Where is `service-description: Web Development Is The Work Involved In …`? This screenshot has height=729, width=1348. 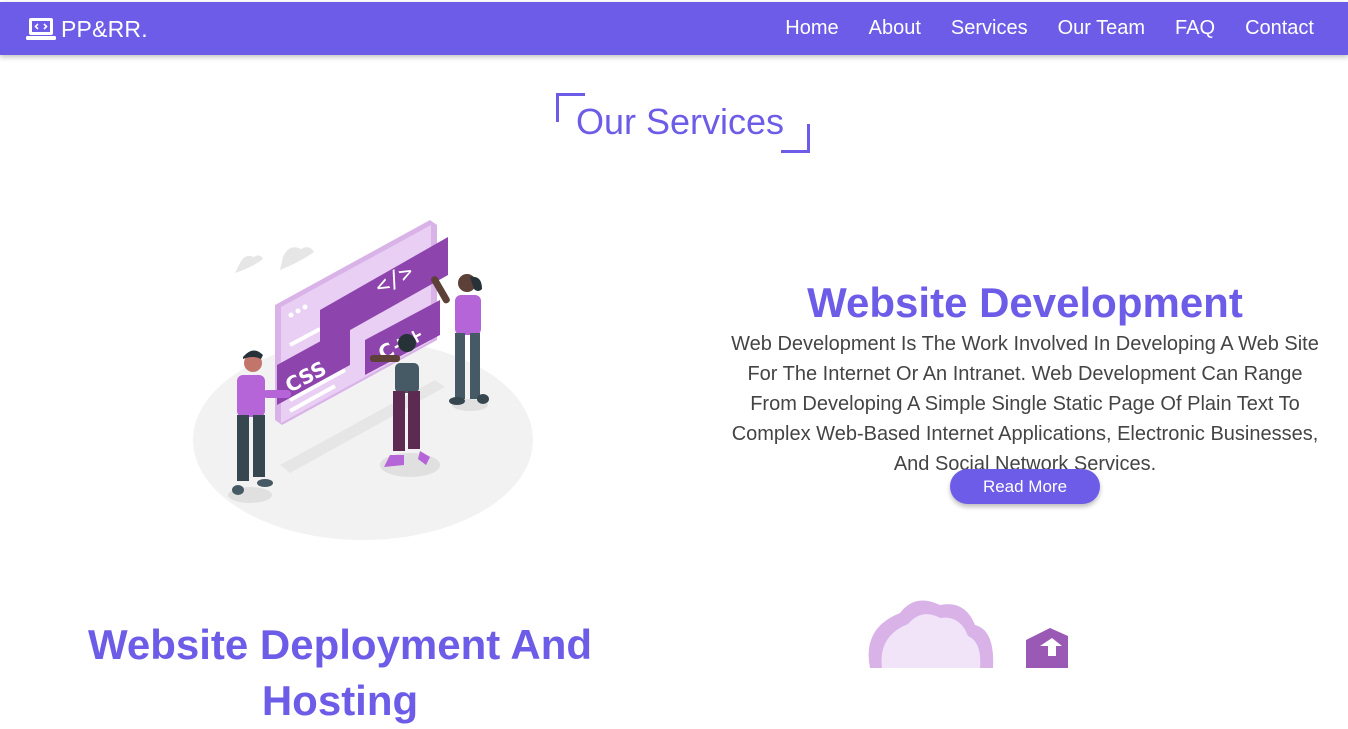
service-description: Web Development Is The Work Involved In … is located at coordinates (1025, 404).